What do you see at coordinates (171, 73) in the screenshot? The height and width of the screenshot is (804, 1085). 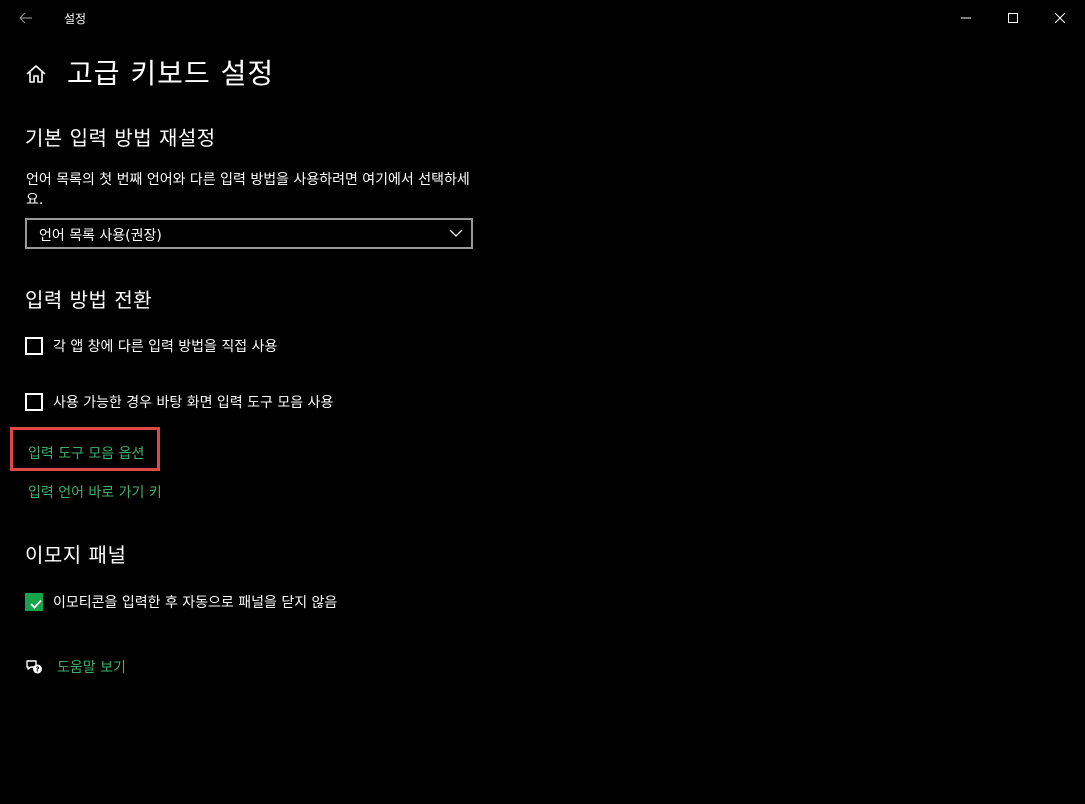 I see `page-title: 고급 키보드 설정` at bounding box center [171, 73].